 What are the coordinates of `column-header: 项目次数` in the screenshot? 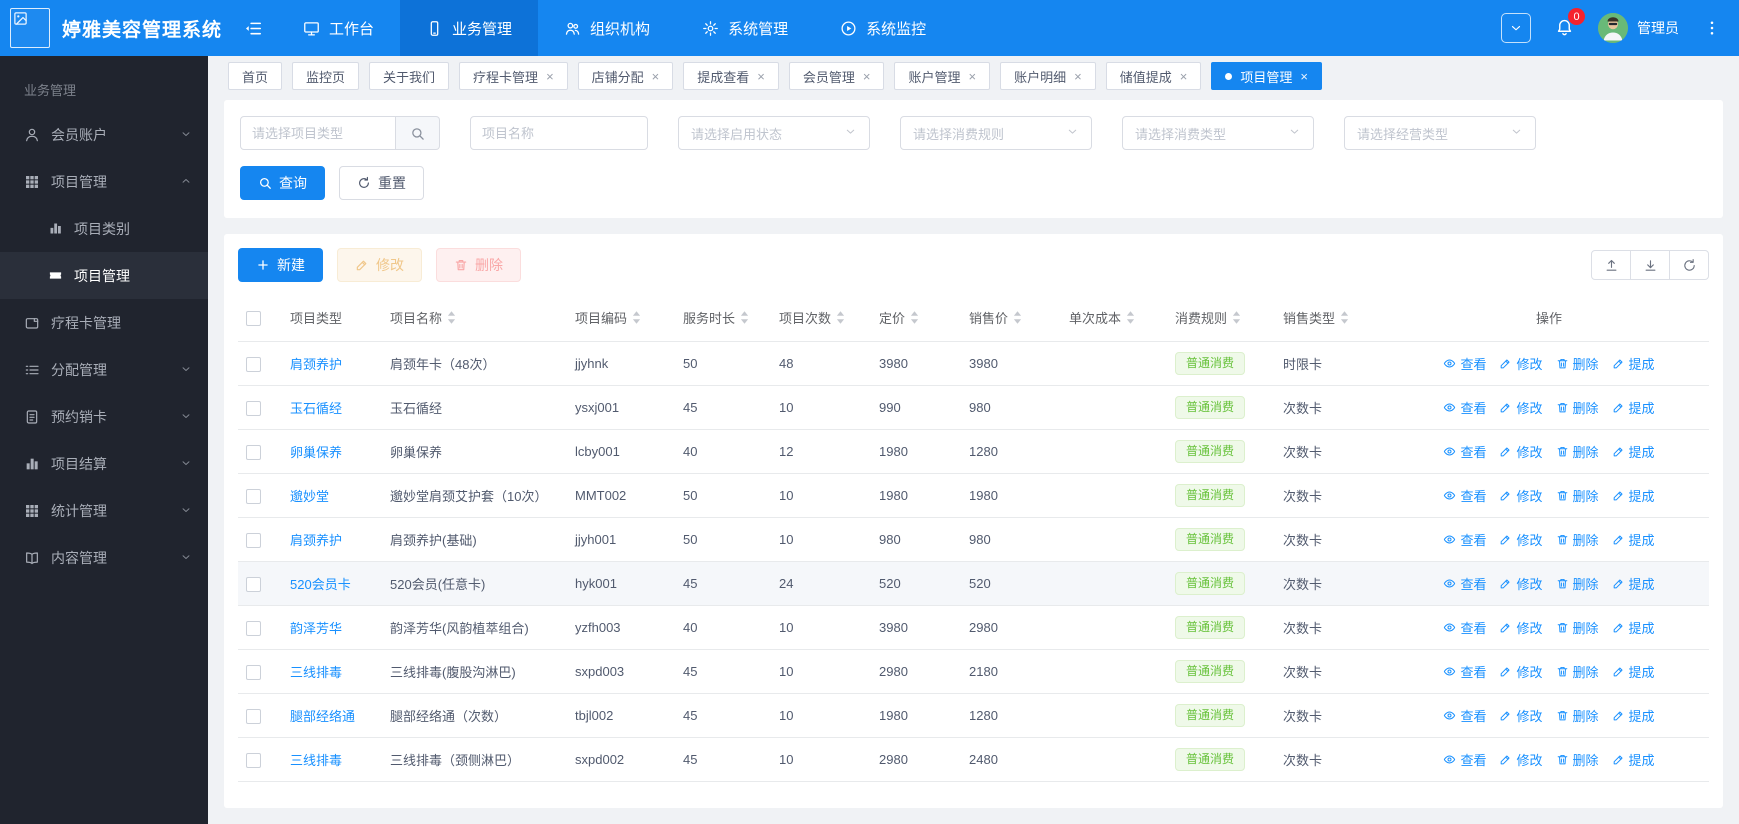 It's located at (821, 318).